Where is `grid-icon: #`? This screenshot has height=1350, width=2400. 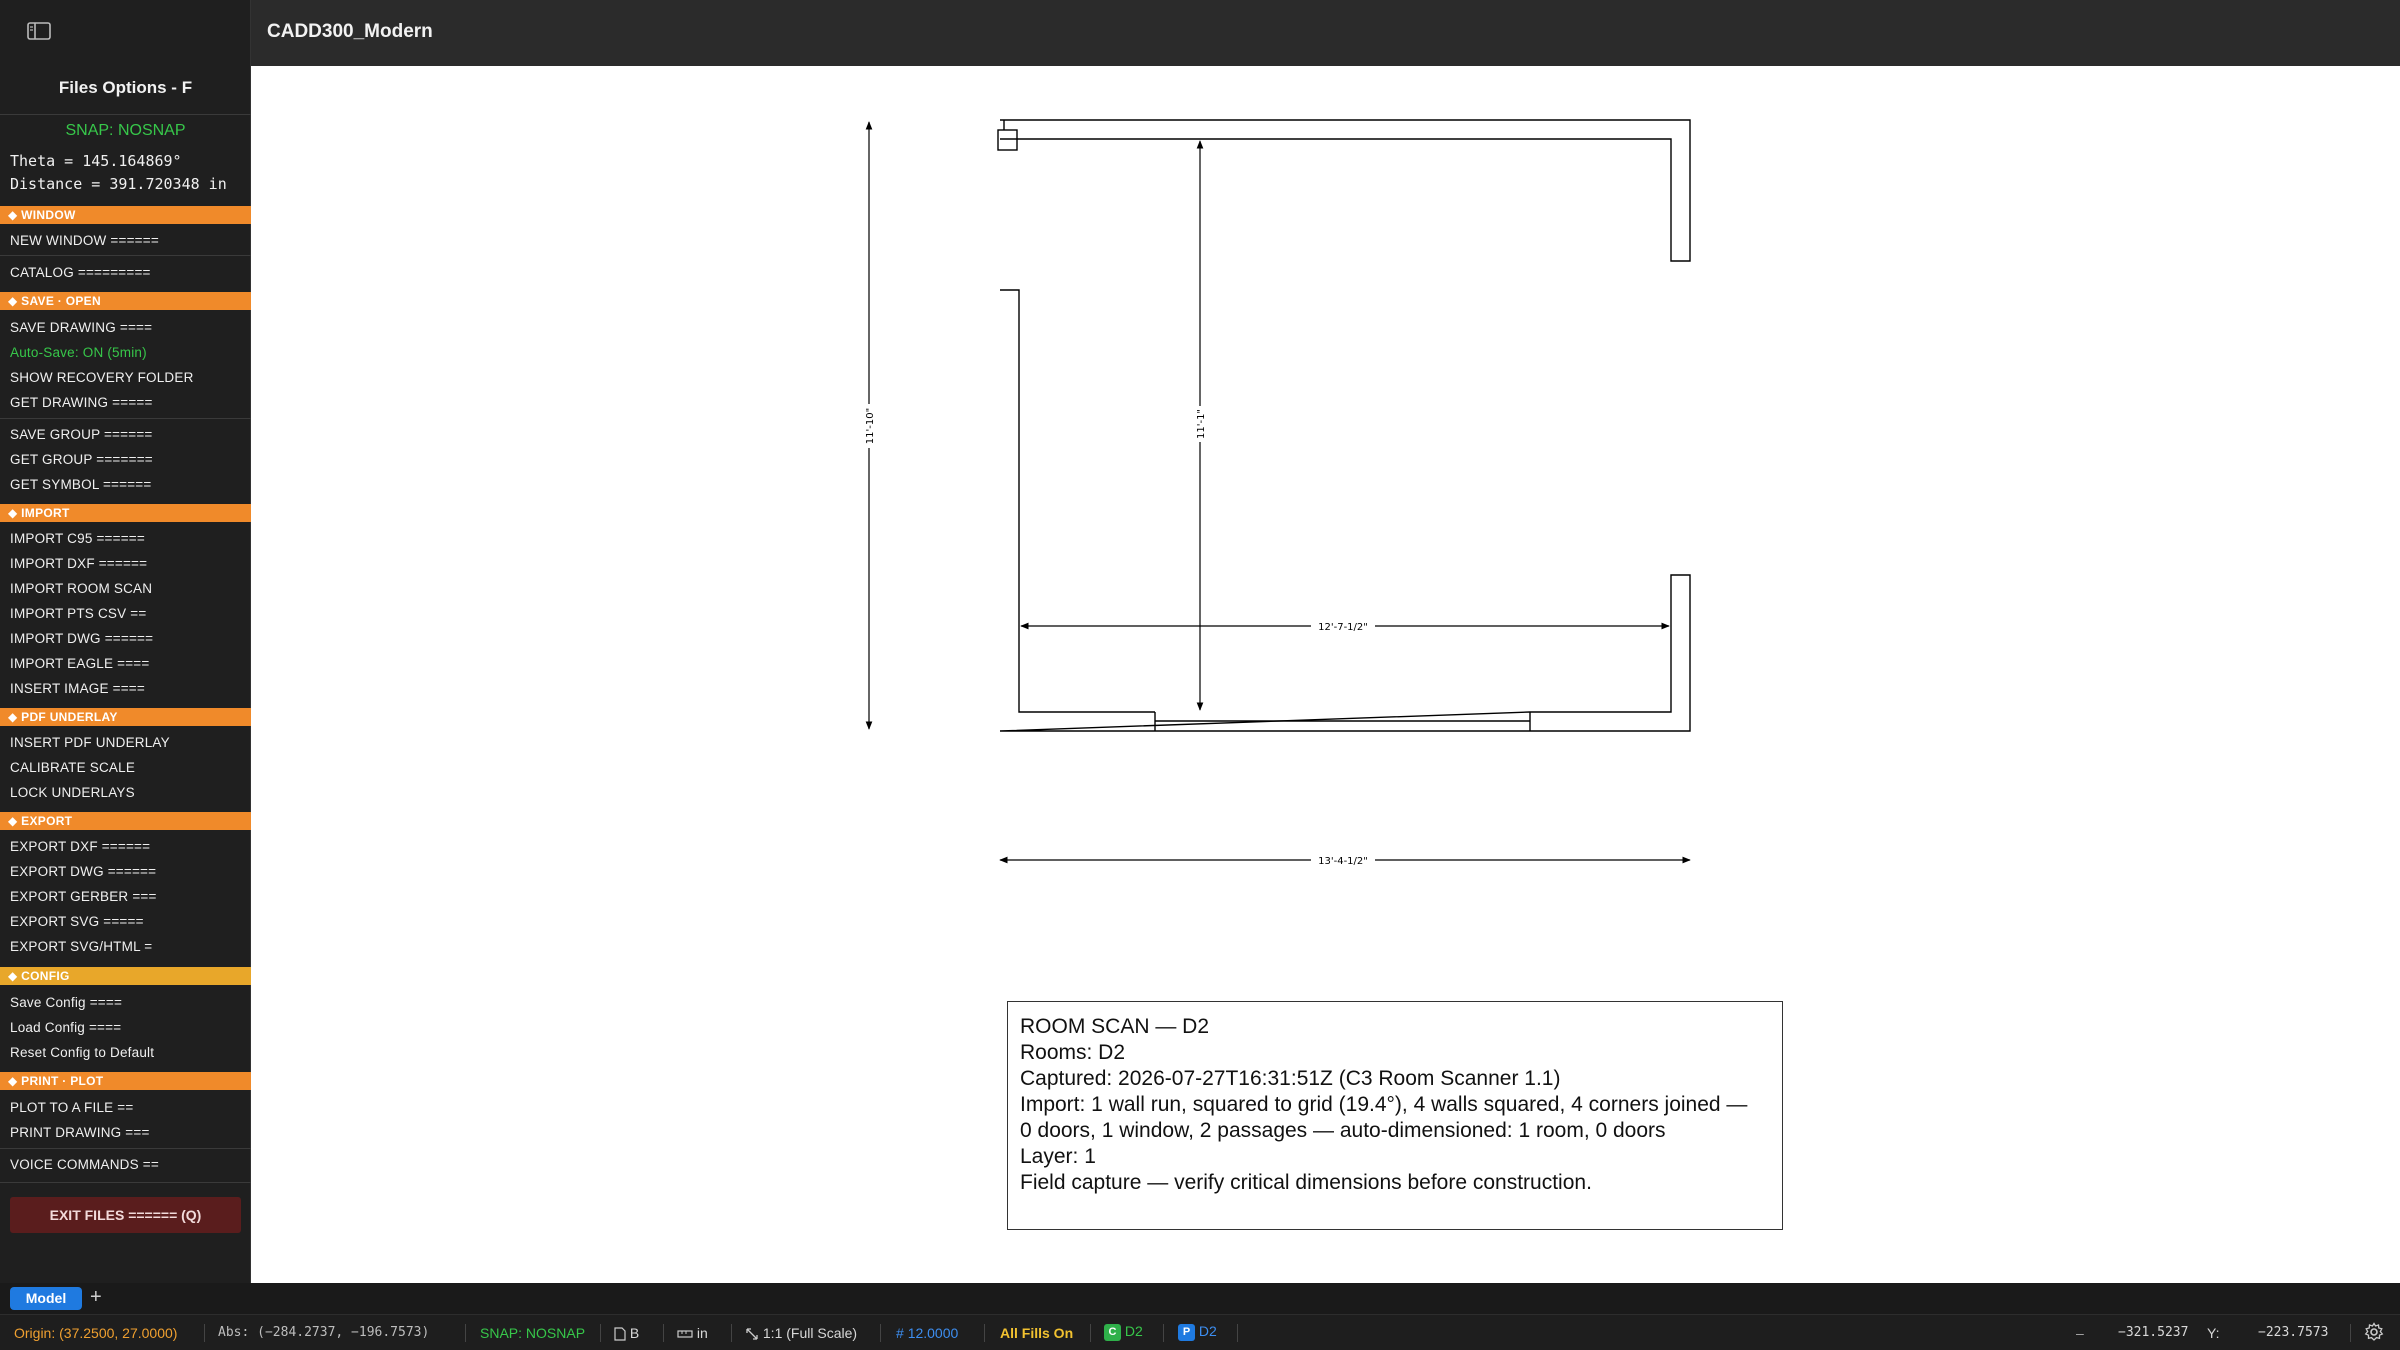 grid-icon: # is located at coordinates (900, 1333).